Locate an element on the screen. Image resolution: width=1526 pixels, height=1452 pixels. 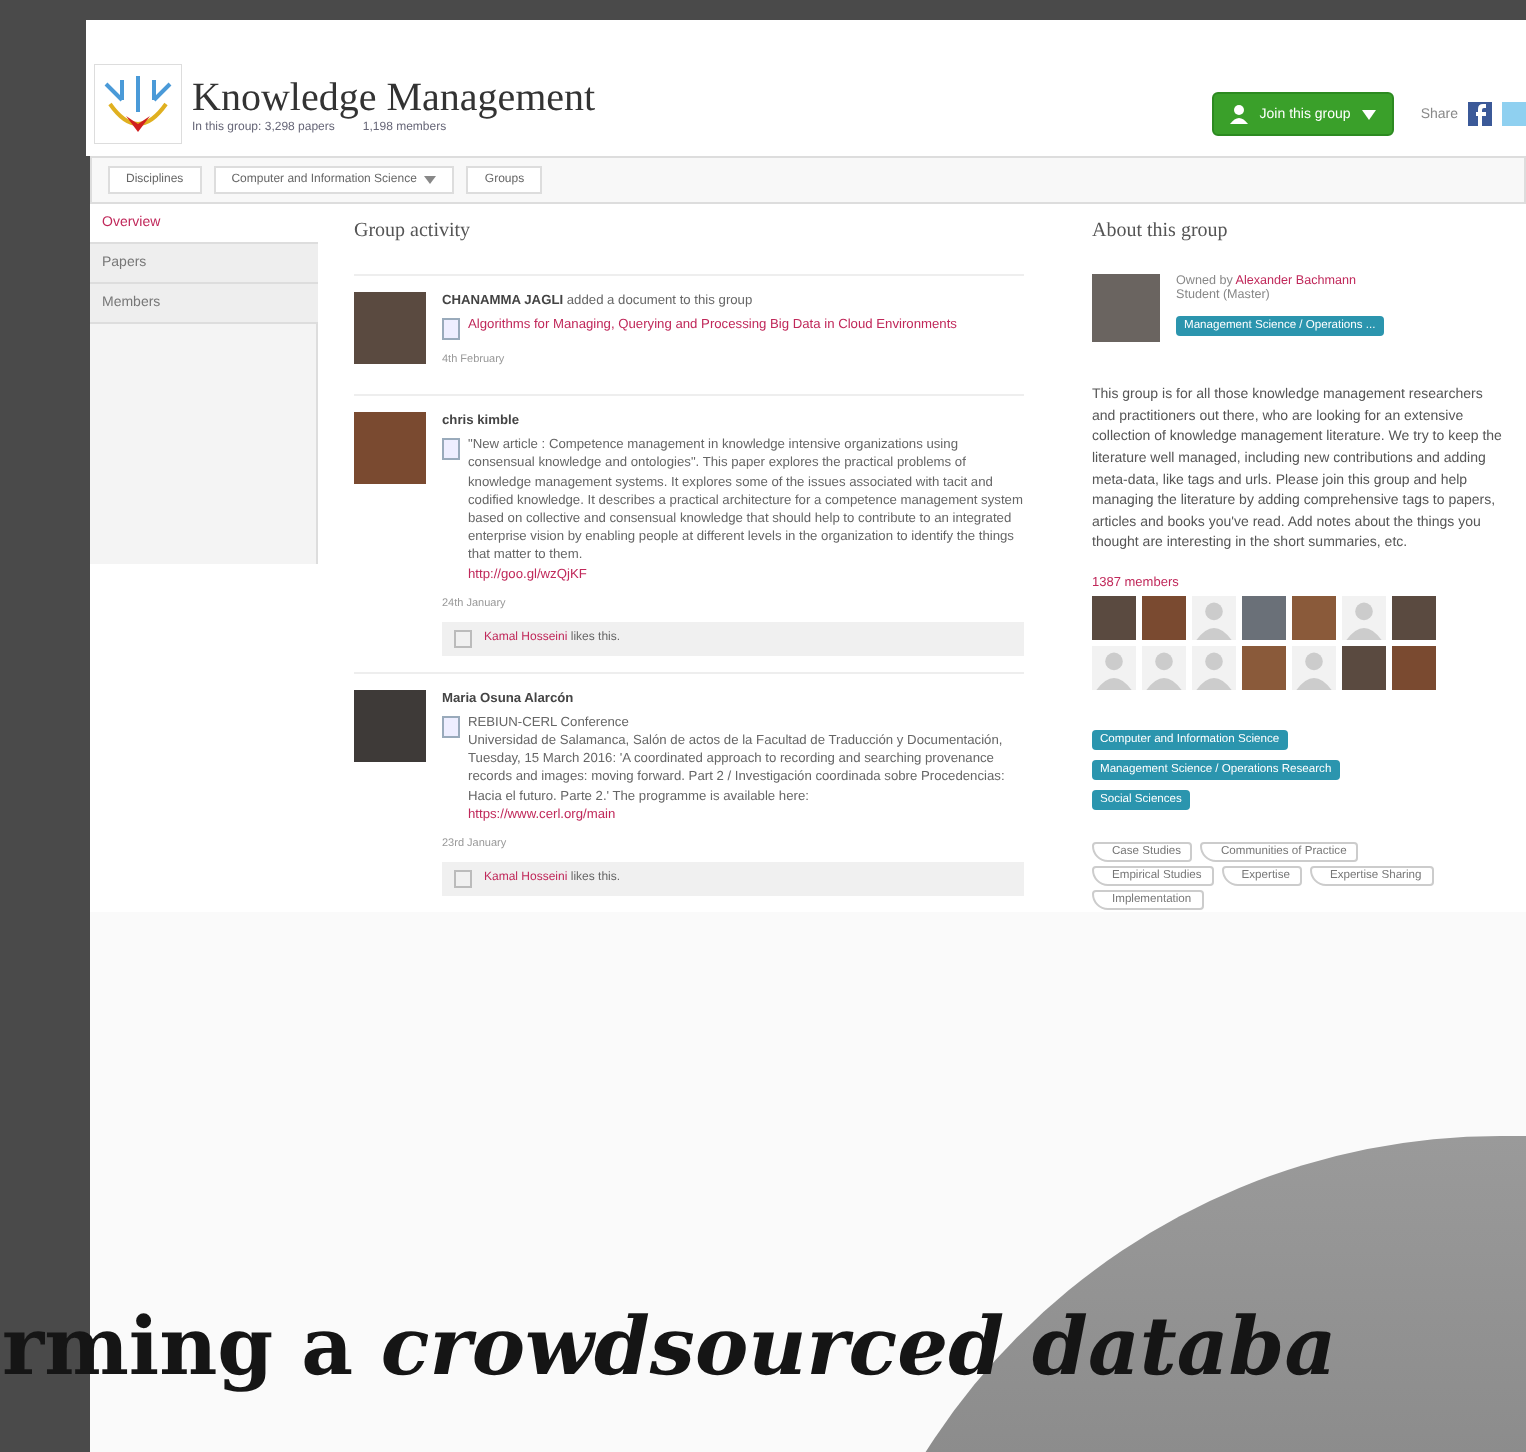
group-title: Knowledge Management is located at coordinates (394, 98).